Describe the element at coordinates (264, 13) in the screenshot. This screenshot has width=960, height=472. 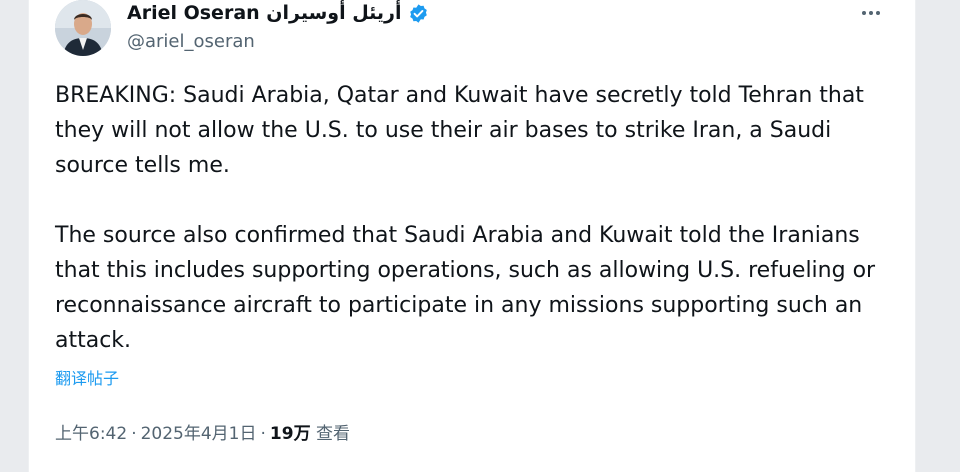
I see `author-display-name: Ariel Oseran أريئل أوسيران` at that location.